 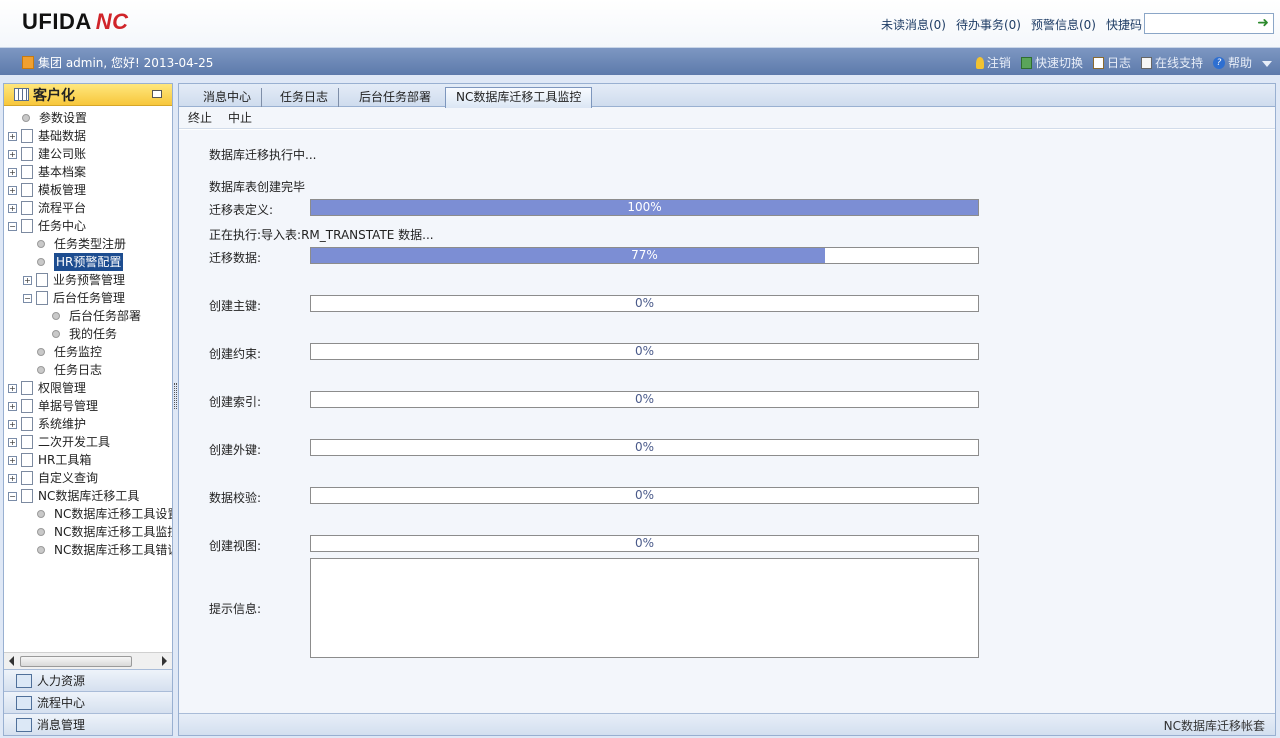 I want to click on tree-node: 参数设置, so click(x=54, y=118).